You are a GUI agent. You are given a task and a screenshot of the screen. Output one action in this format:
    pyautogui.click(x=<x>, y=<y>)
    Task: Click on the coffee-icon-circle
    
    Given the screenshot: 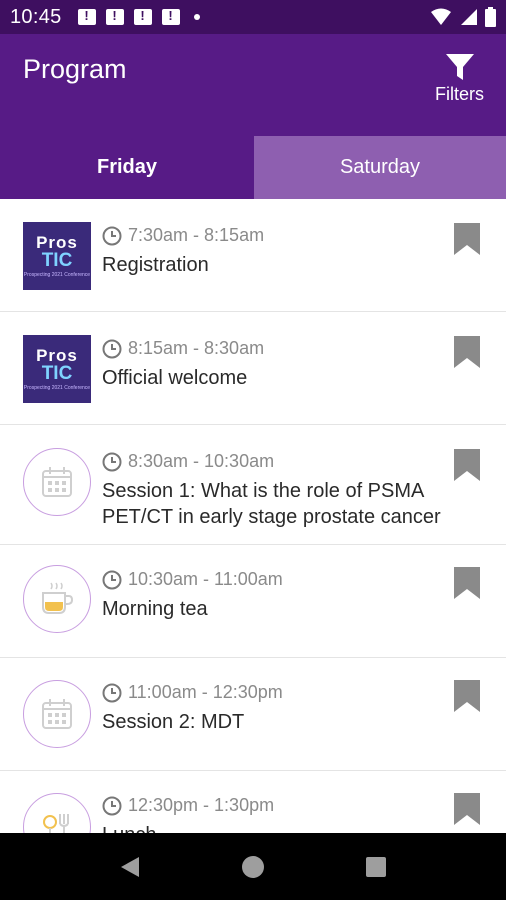 What is the action you would take?
    pyautogui.click(x=57, y=599)
    